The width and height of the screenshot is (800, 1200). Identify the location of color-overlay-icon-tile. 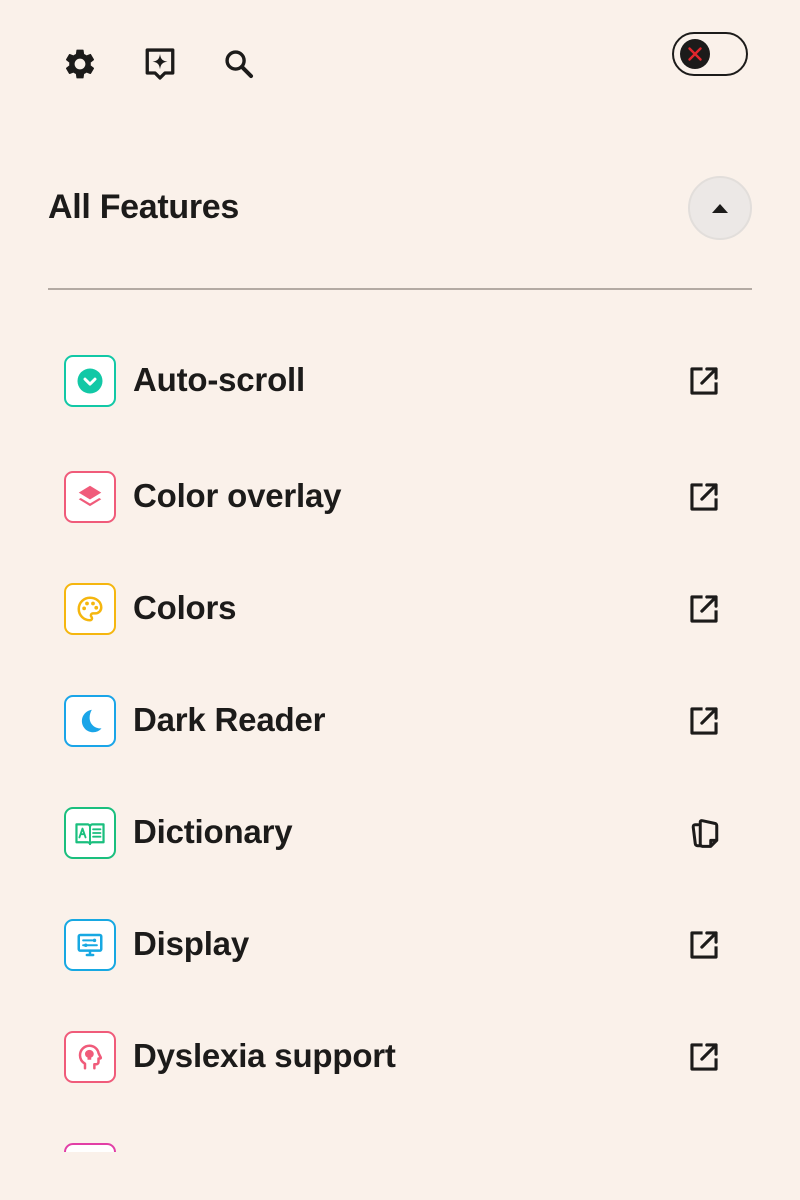
(90, 497).